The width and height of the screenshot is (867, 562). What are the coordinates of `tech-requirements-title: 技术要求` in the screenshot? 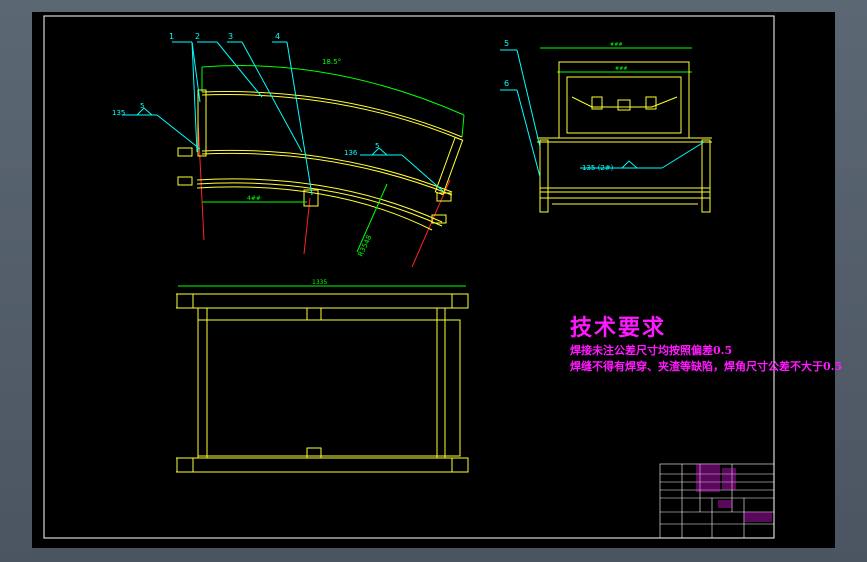 It's located at (618, 328).